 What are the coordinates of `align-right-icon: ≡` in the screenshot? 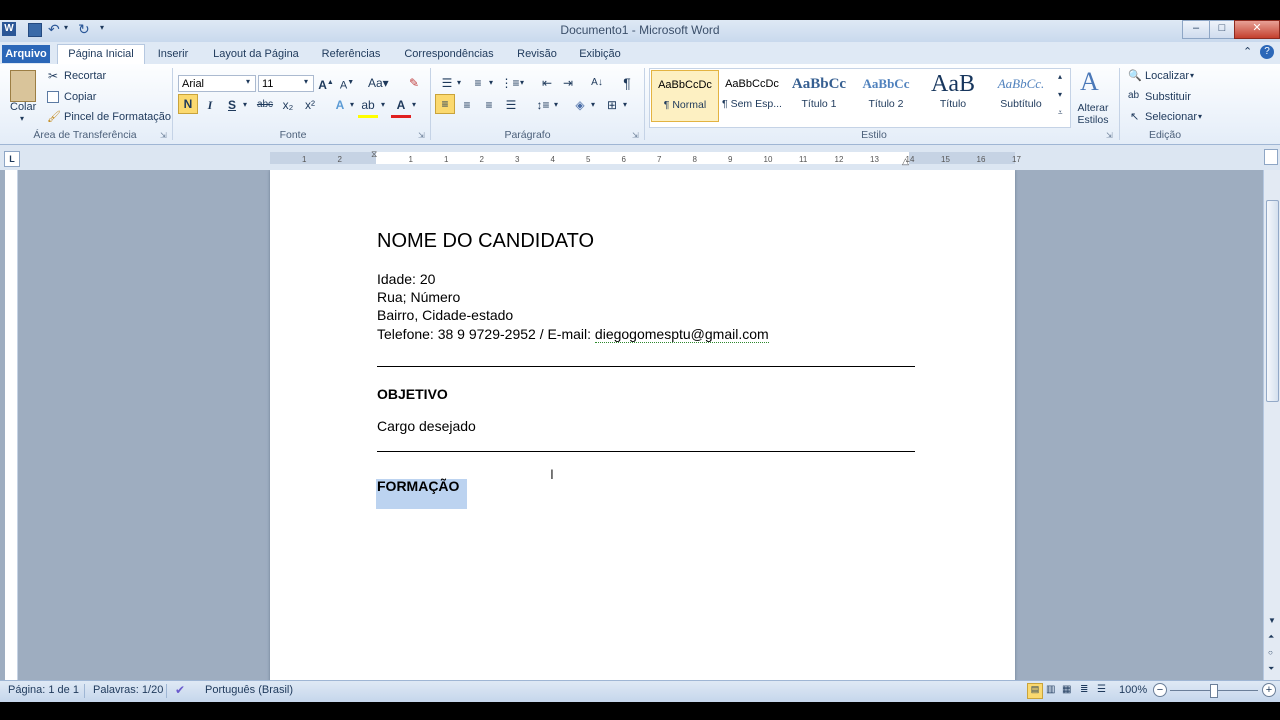 It's located at (489, 105).